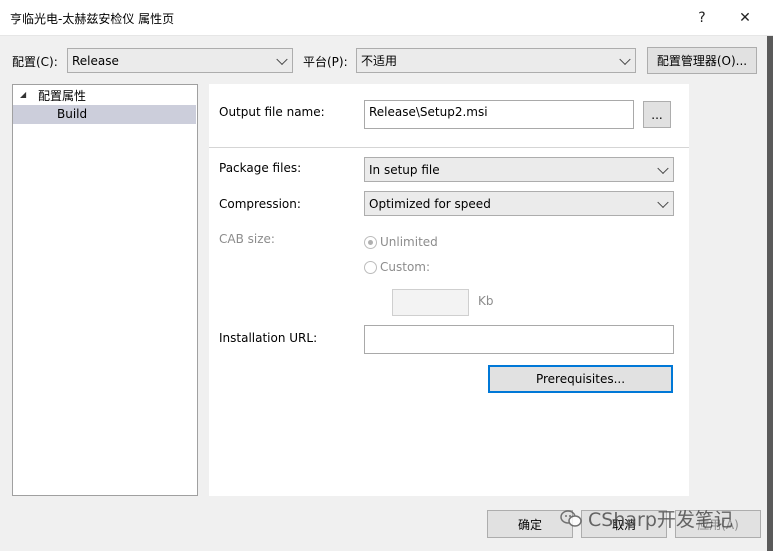 Image resolution: width=773 pixels, height=551 pixels. Describe the element at coordinates (409, 242) in the screenshot. I see `unlimited-label: Unlimited` at that location.